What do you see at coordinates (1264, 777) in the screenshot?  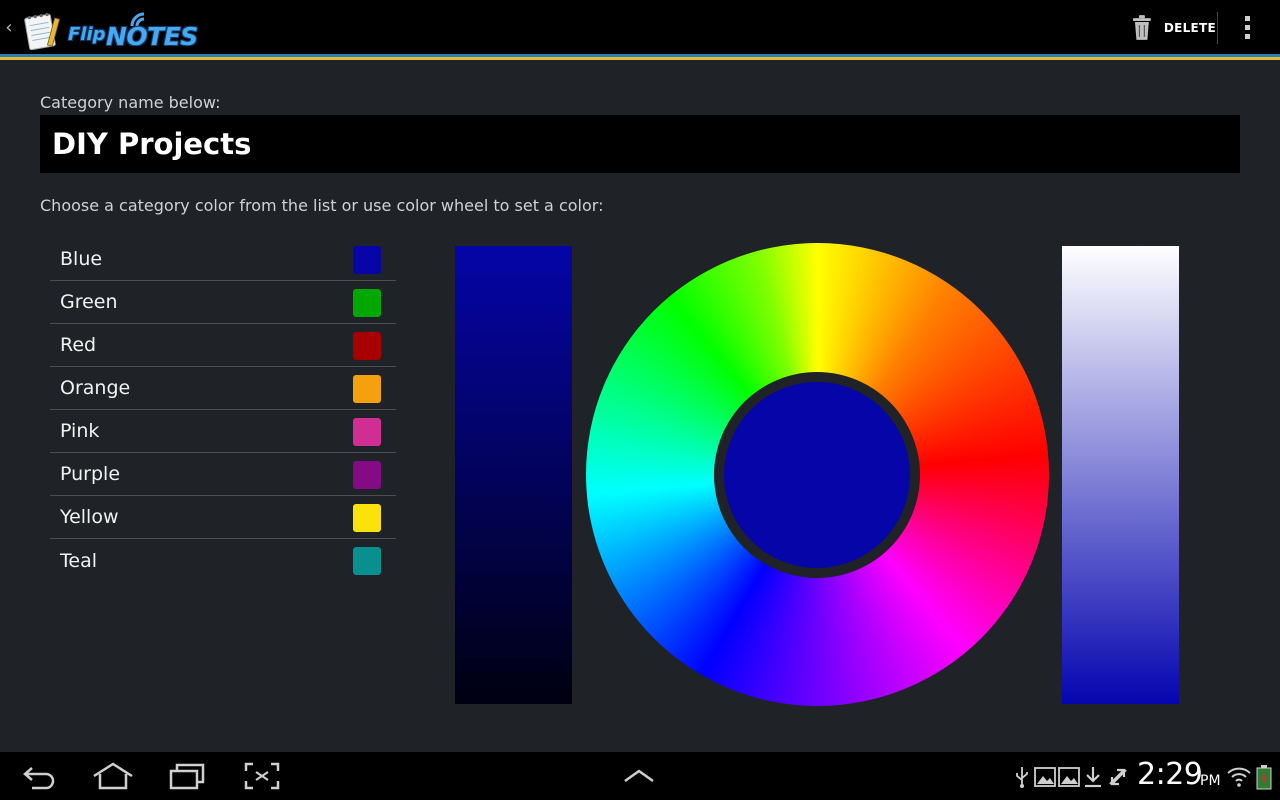 I see `battery-icon` at bounding box center [1264, 777].